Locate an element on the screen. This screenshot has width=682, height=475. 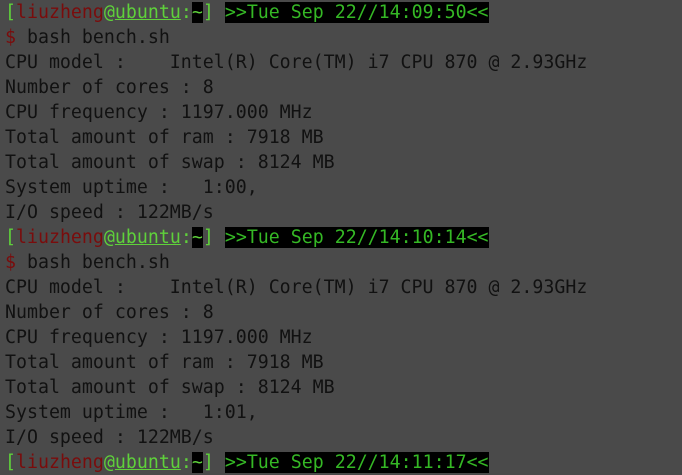
output-line: System uptime : 1:01, is located at coordinates (131, 412).